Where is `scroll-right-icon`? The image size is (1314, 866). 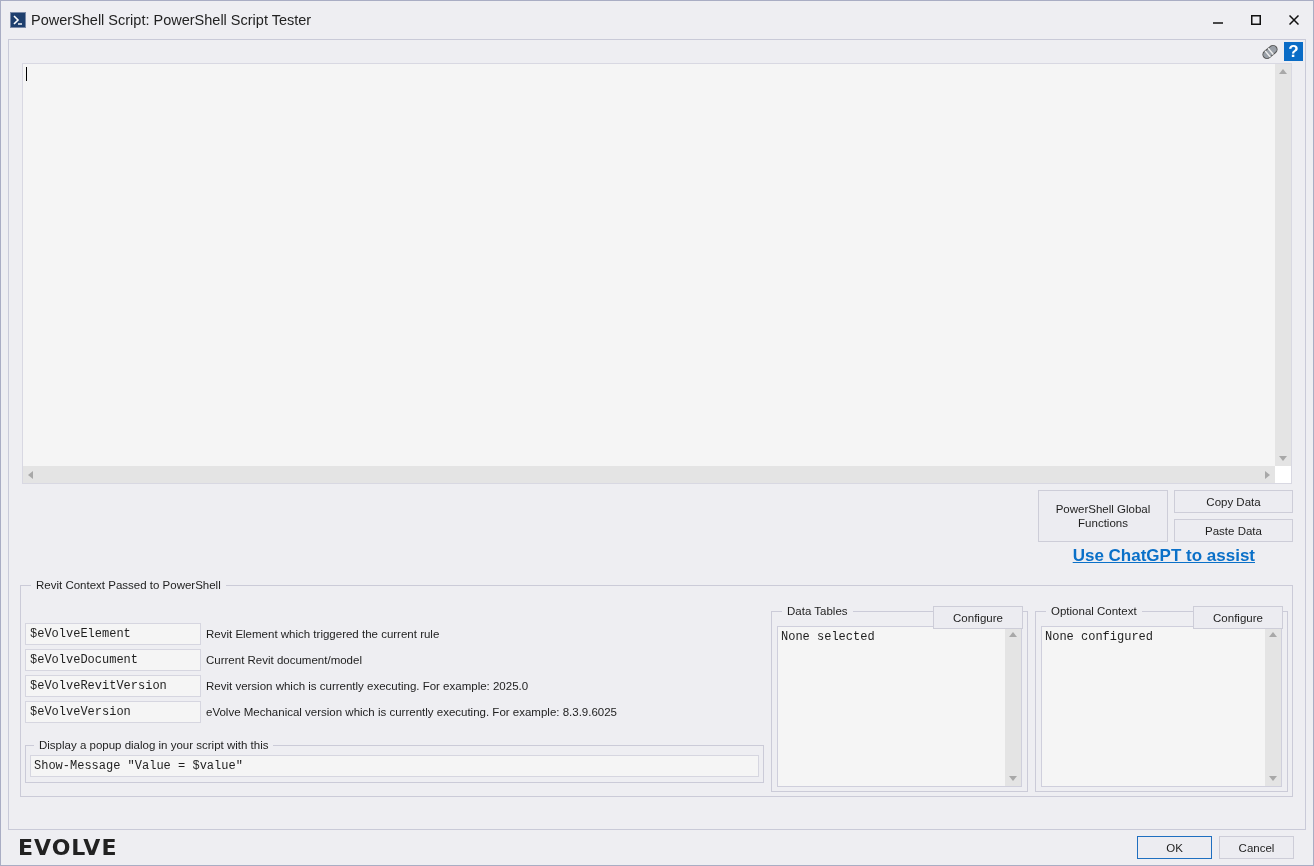
scroll-right-icon is located at coordinates (1267, 474).